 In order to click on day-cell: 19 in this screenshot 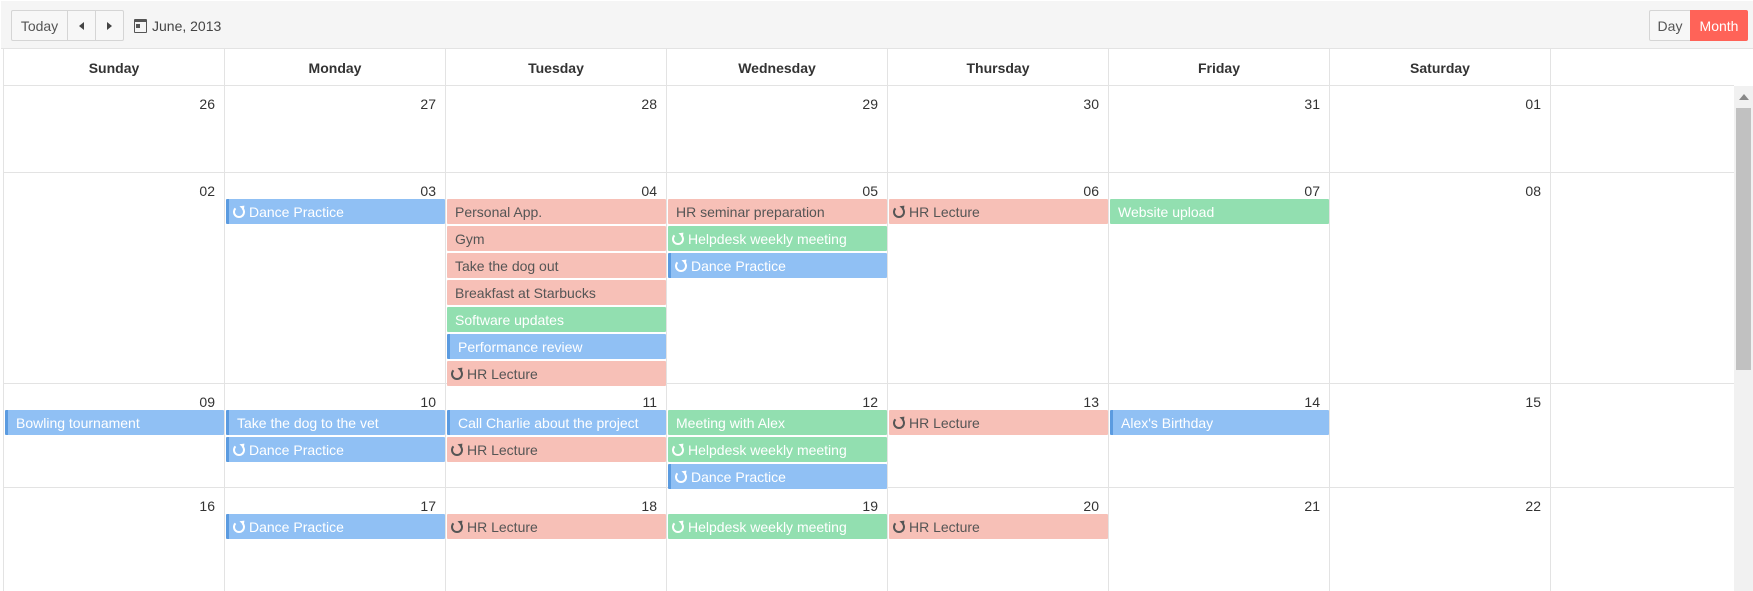, I will do `click(777, 539)`.